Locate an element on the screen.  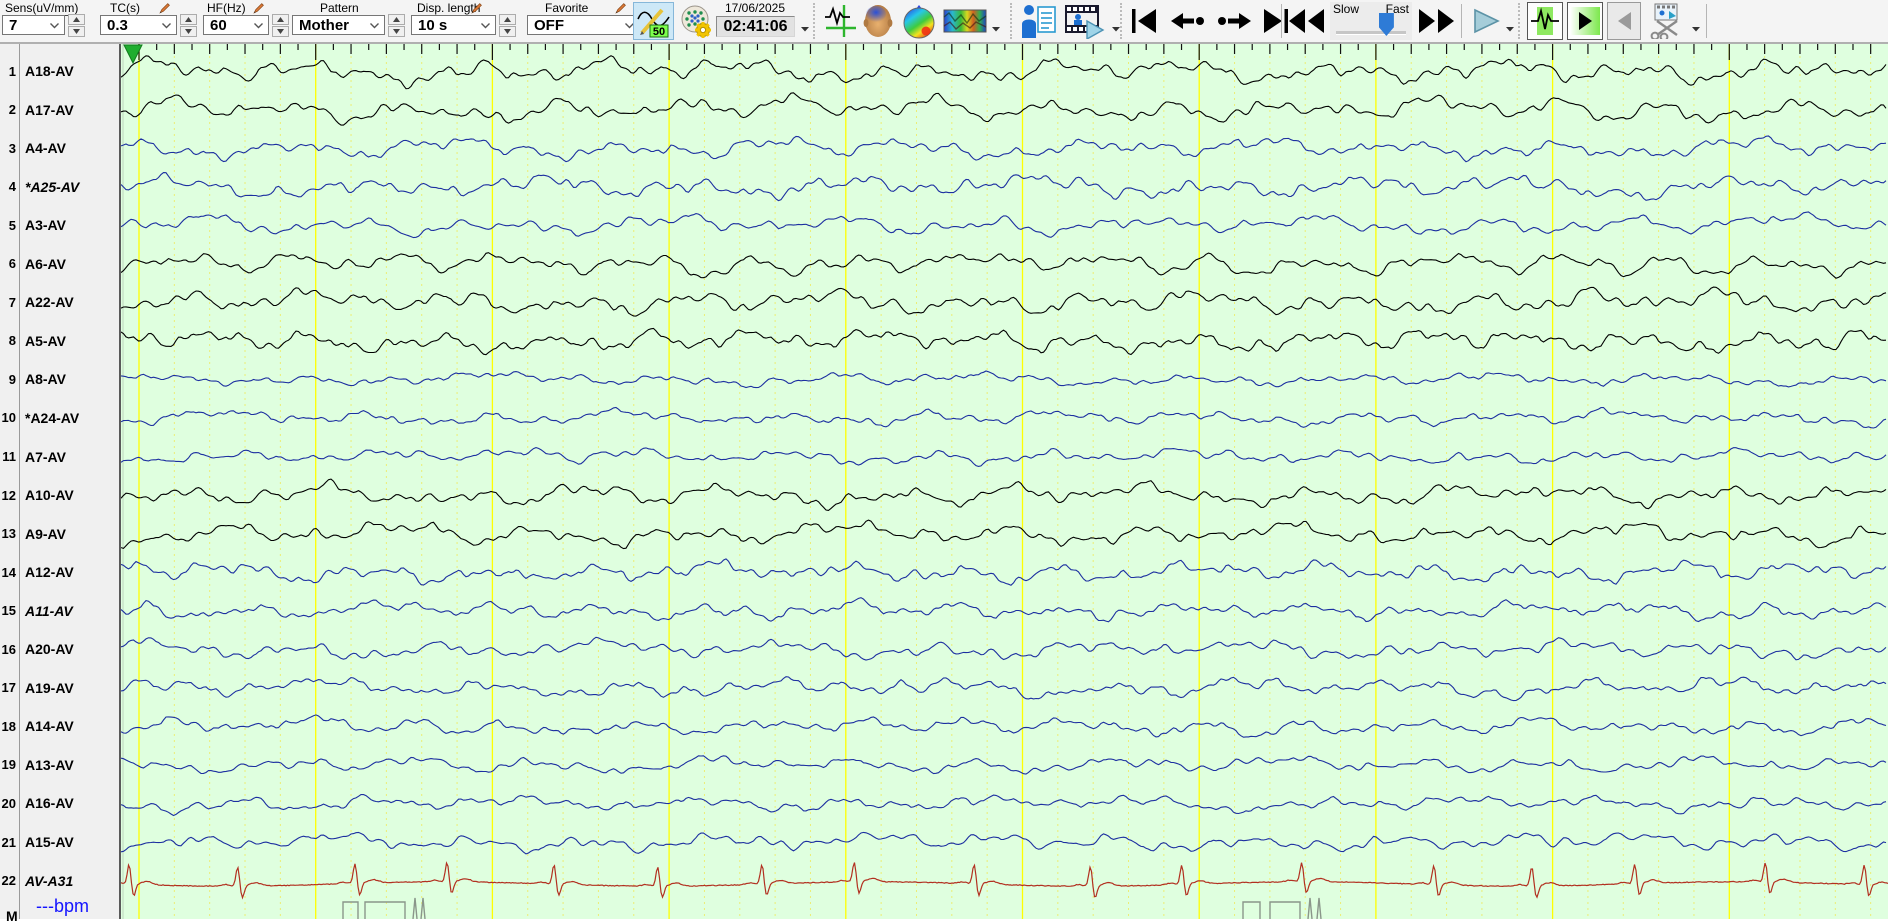
tc-combobox: 0.3 is located at coordinates (138, 25).